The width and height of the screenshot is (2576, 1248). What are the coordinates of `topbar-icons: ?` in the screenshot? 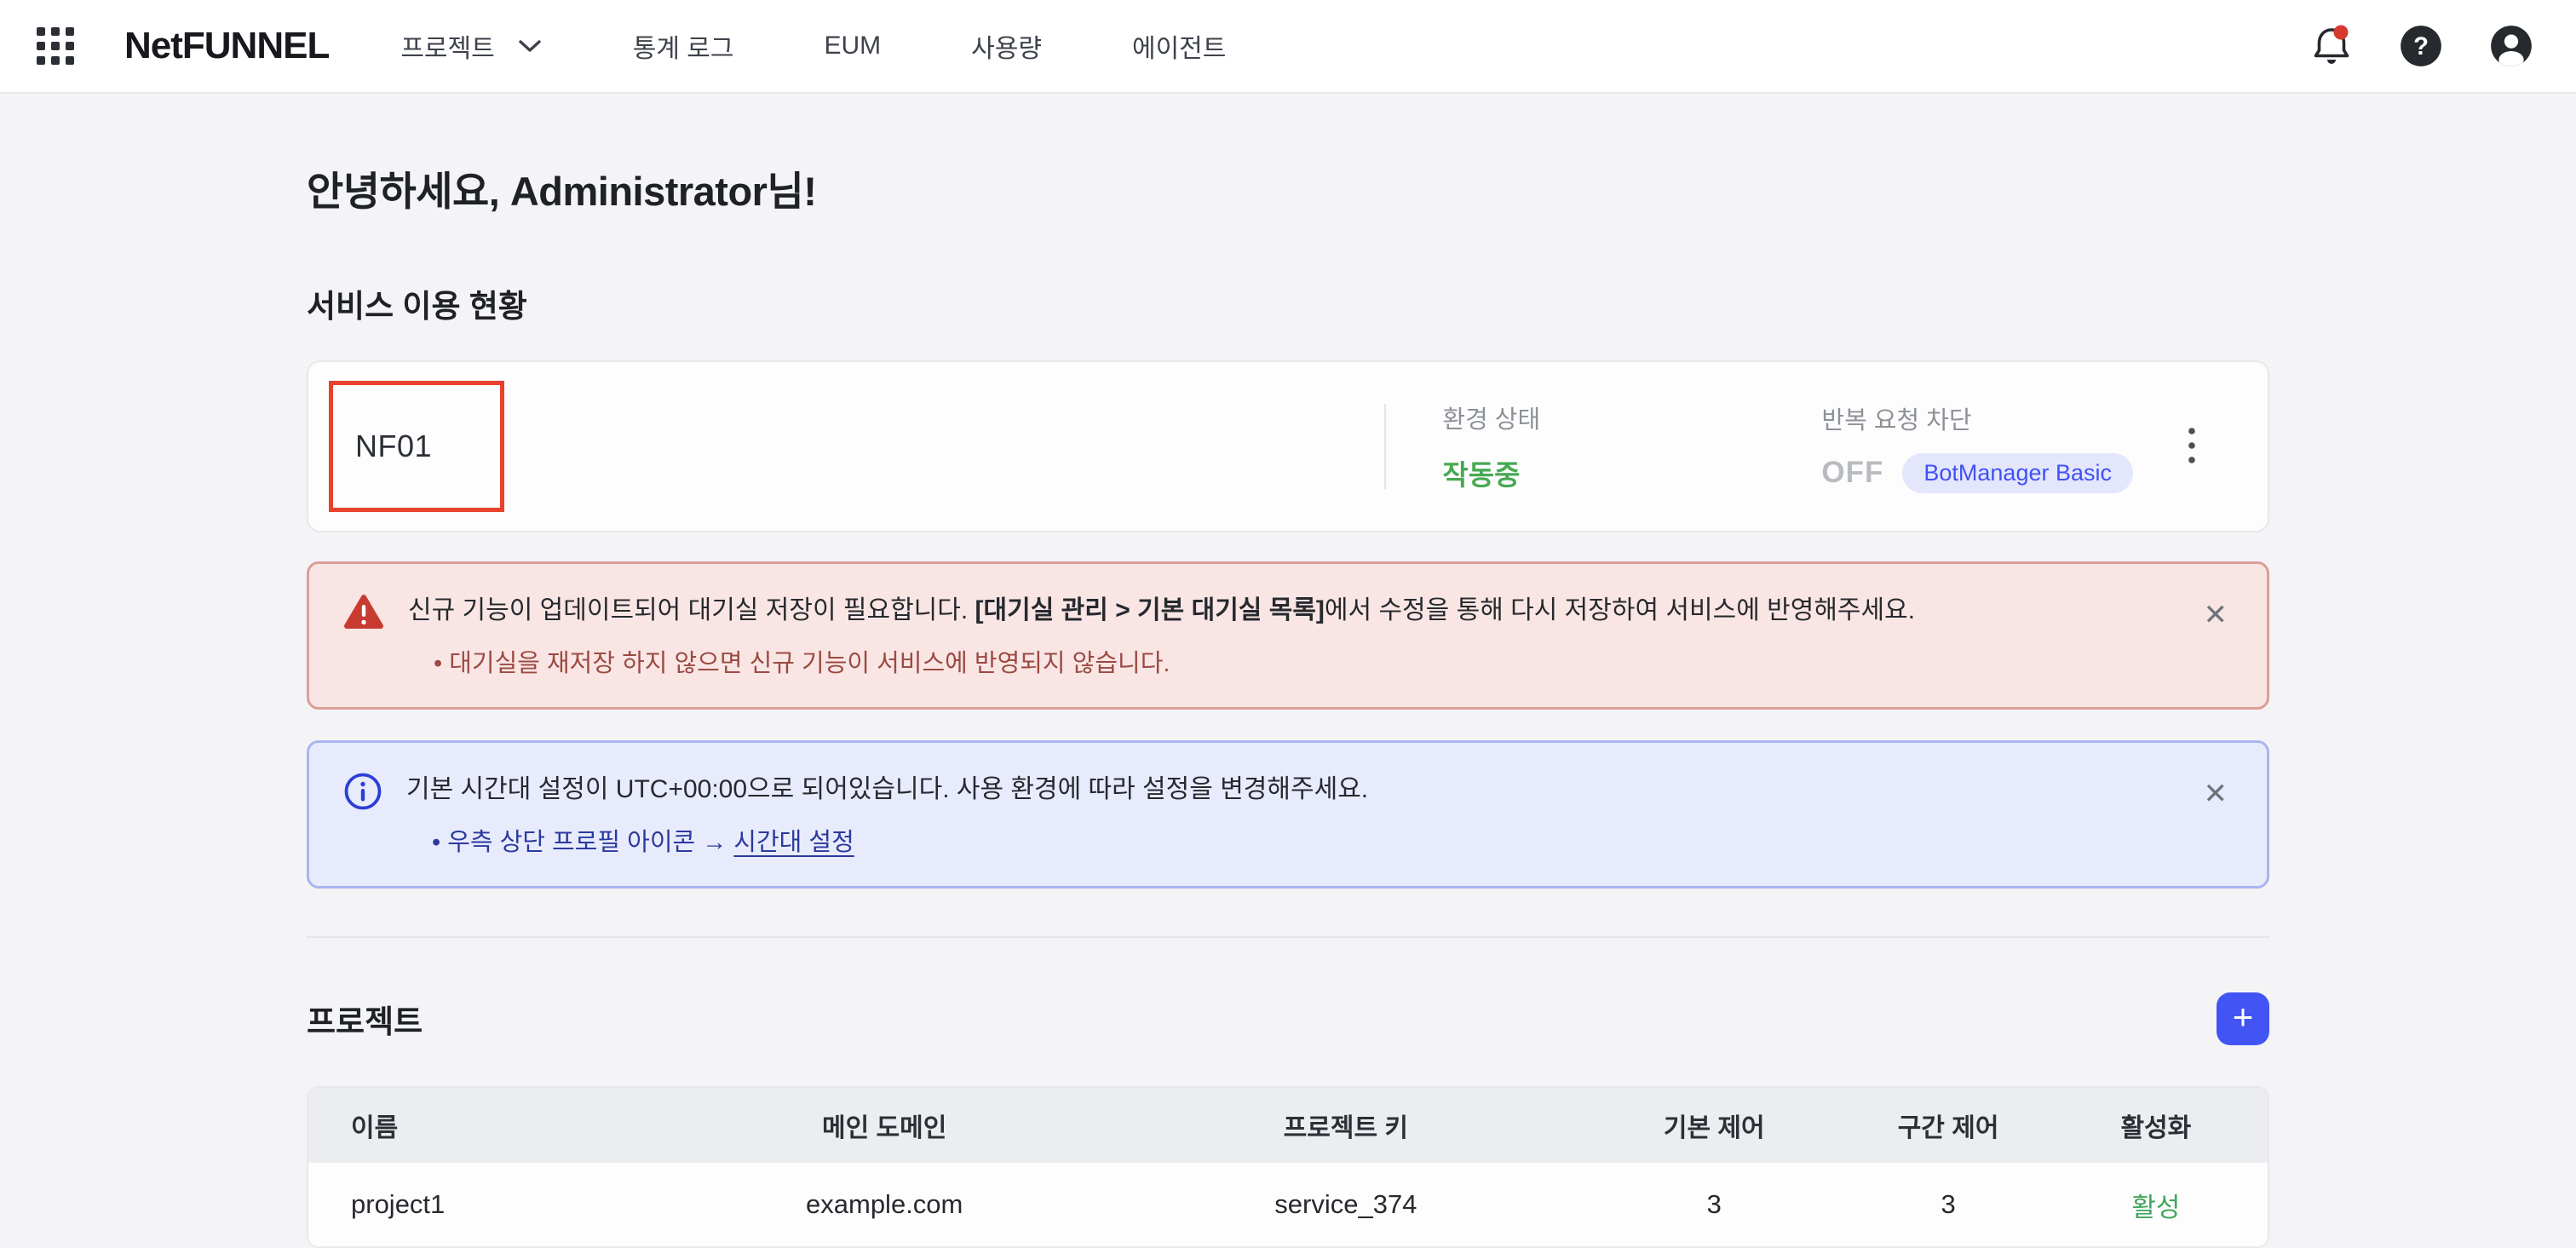 It's located at (2422, 46).